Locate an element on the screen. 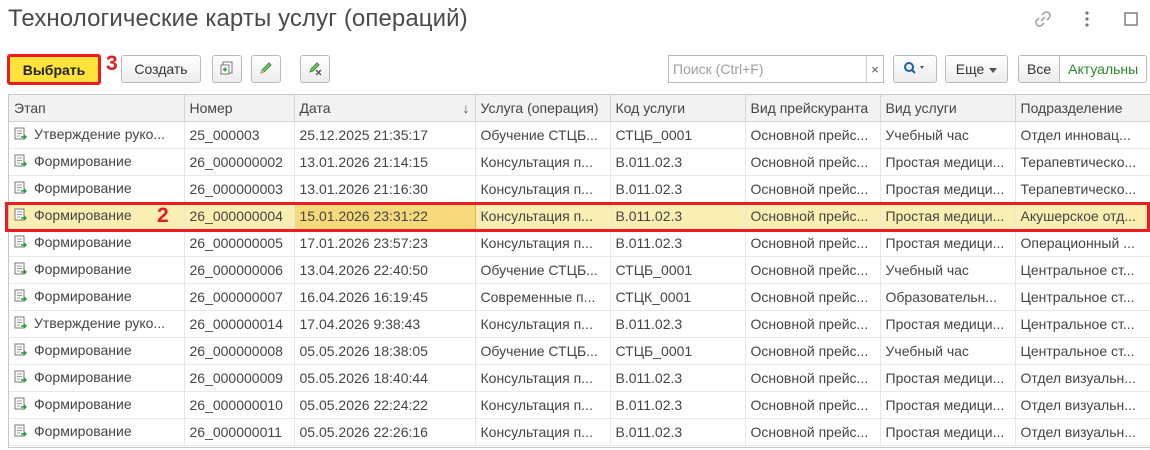 This screenshot has width=1150, height=450. column-header: Этап is located at coordinates (97, 108).